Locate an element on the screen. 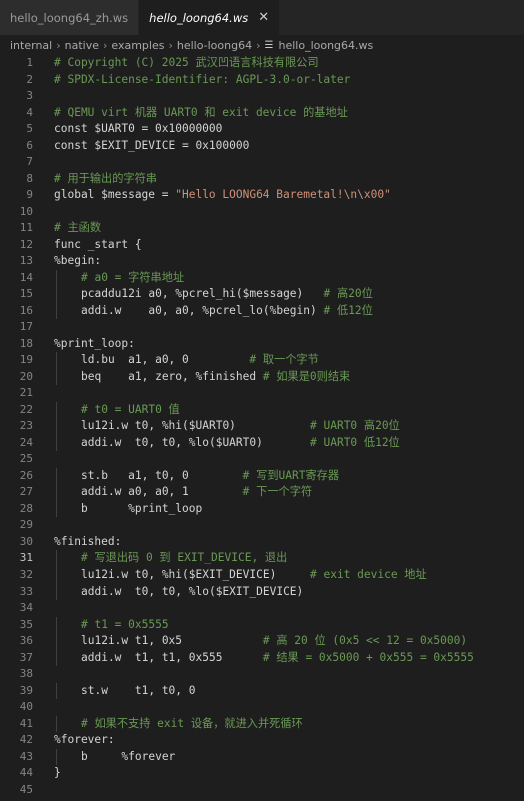  code-line: 43 b %forever is located at coordinates (262, 757).